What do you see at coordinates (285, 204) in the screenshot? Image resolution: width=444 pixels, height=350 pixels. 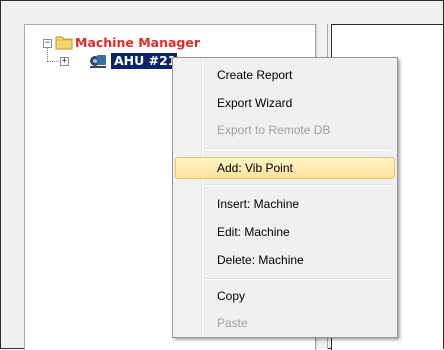 I see `menu-item-insert-machine: Insert: Machine` at bounding box center [285, 204].